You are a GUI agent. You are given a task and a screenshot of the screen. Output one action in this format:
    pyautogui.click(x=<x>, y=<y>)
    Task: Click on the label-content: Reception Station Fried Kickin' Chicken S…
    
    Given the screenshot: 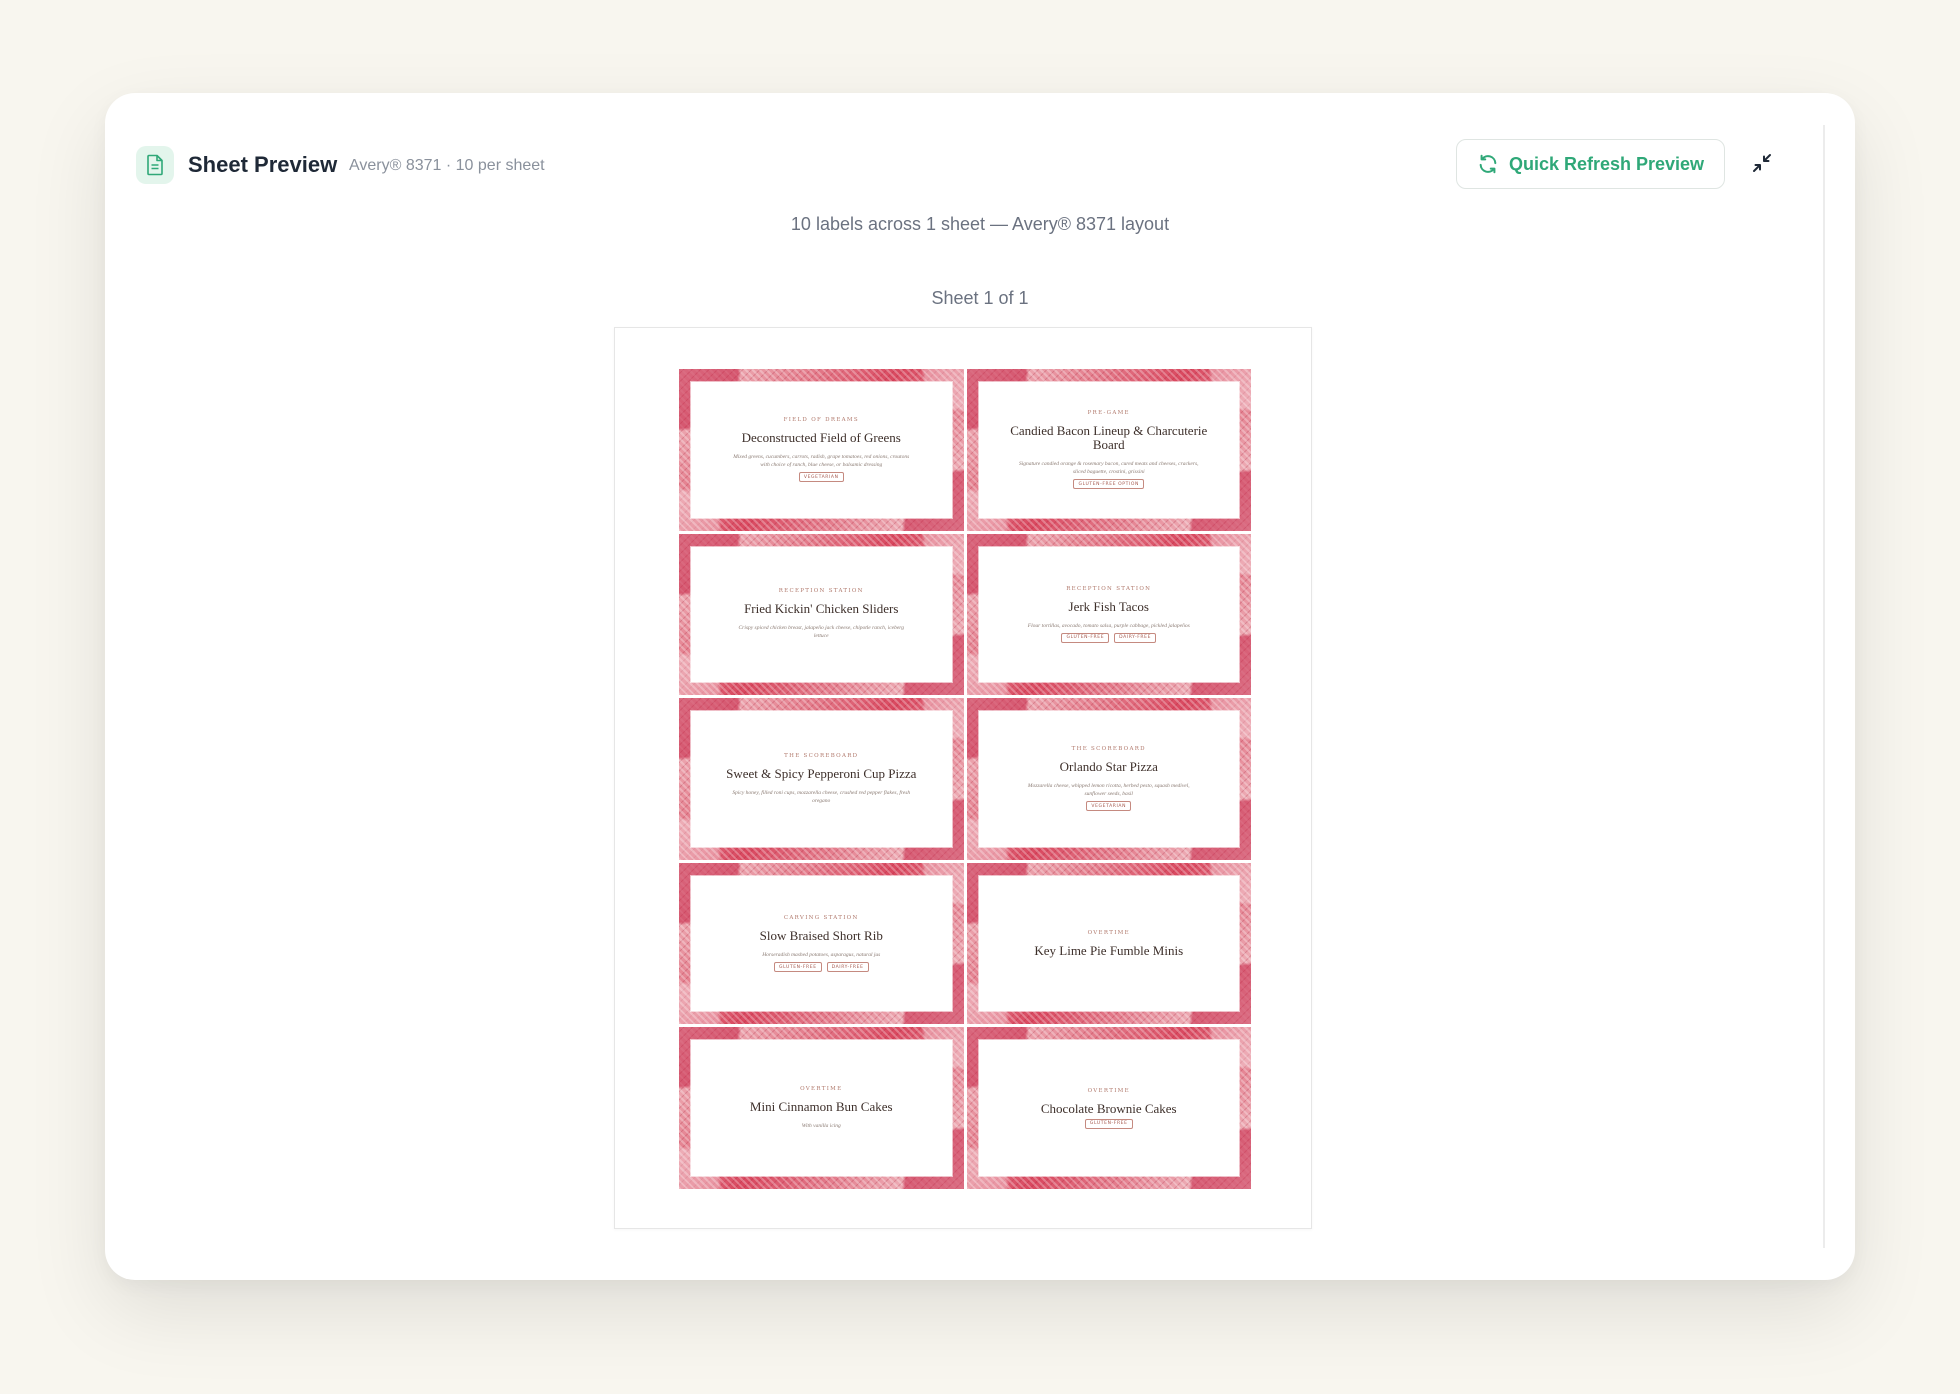 What is the action you would take?
    pyautogui.click(x=821, y=614)
    